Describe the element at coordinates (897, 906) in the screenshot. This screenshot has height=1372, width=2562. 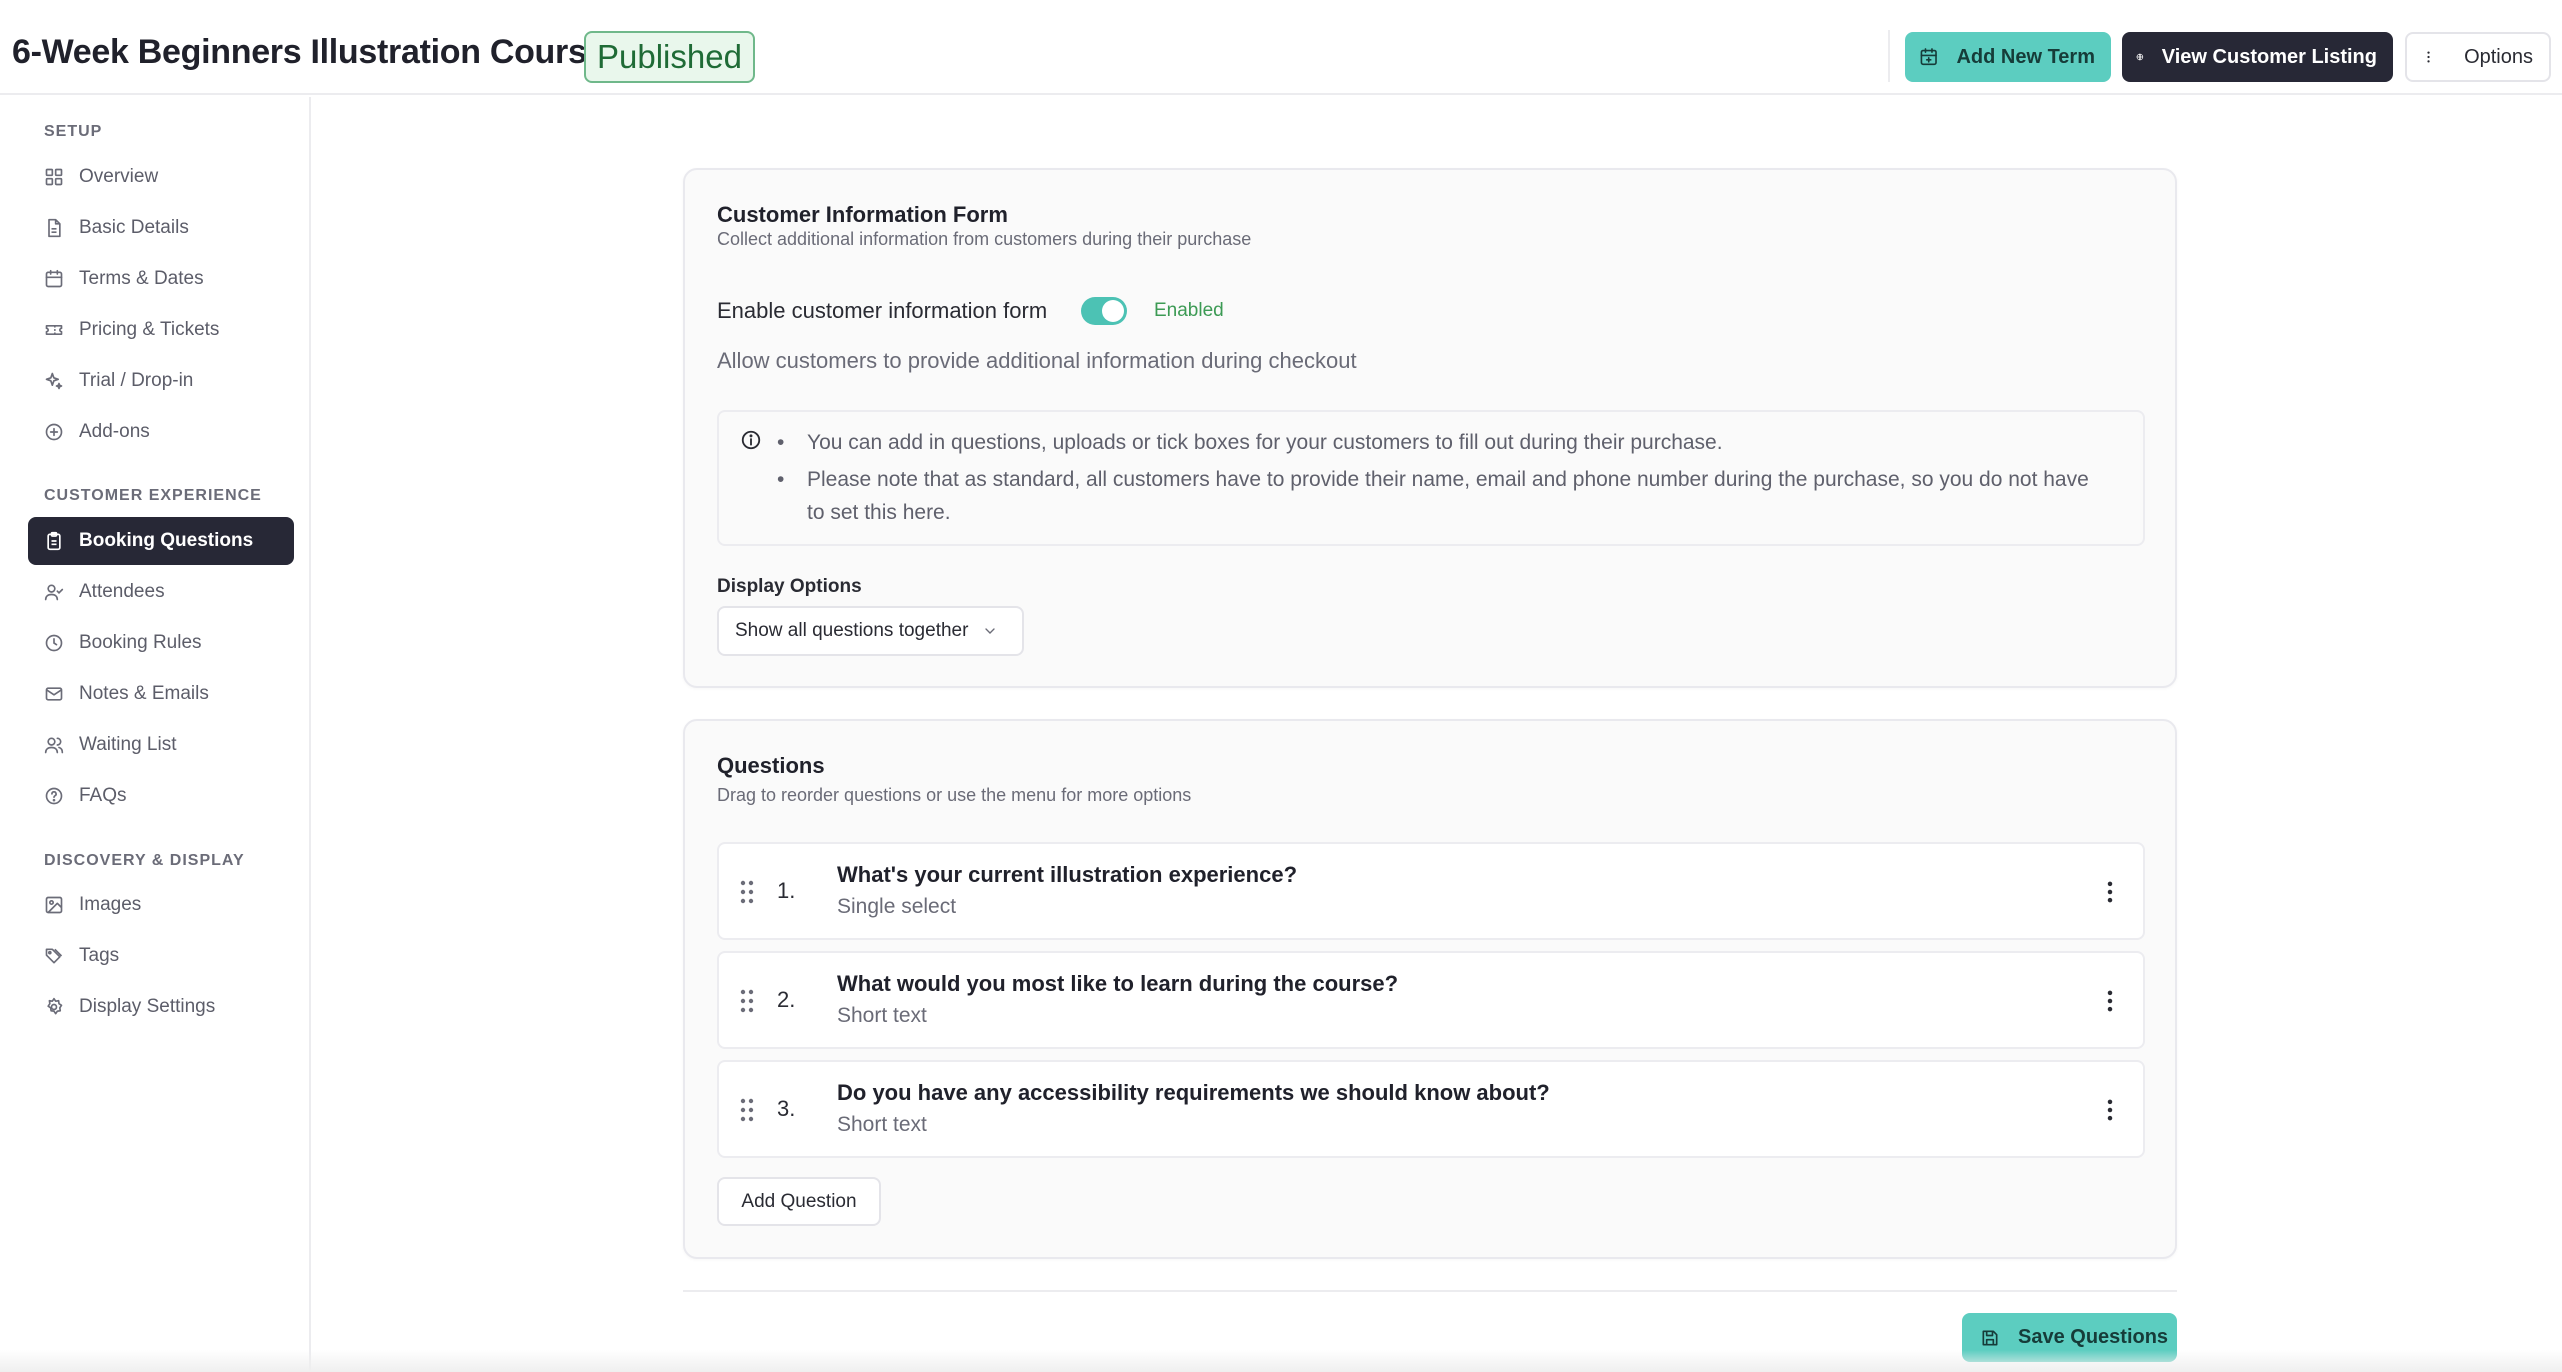
I see `question-type: Single select` at that location.